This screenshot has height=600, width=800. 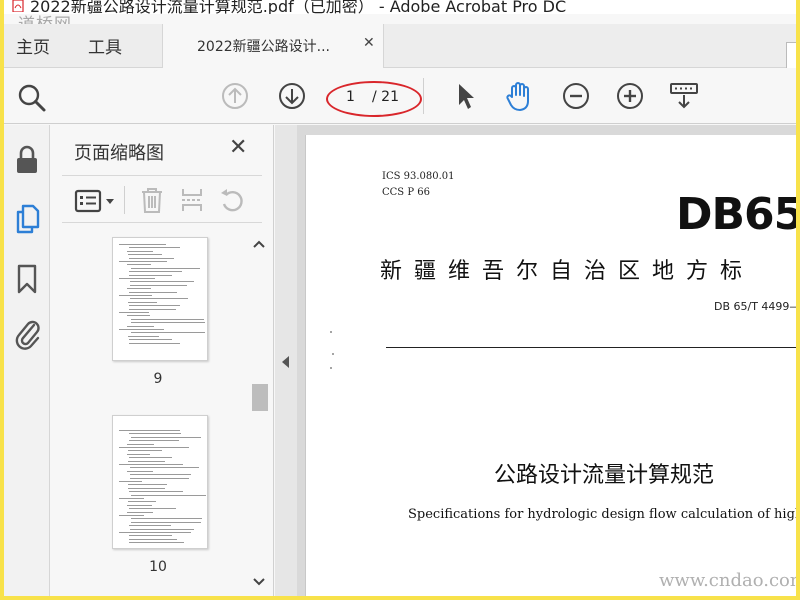 I want to click on rotate-page-icon, so click(x=232, y=200).